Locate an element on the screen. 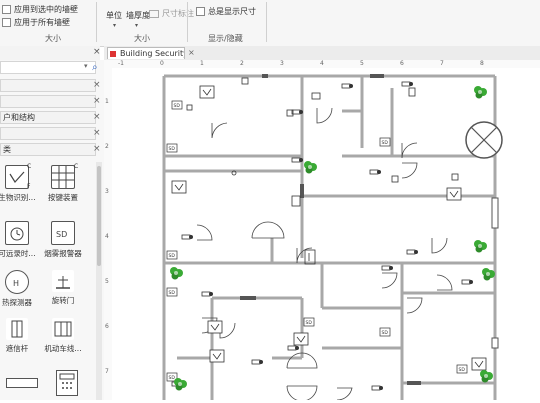  turnstile-icon is located at coordinates (63, 281).